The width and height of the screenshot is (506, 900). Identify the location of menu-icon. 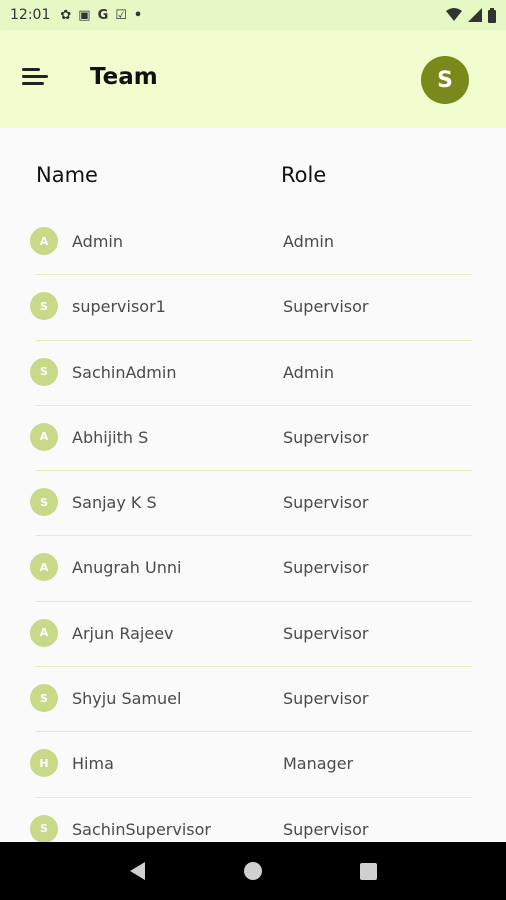
(35, 79).